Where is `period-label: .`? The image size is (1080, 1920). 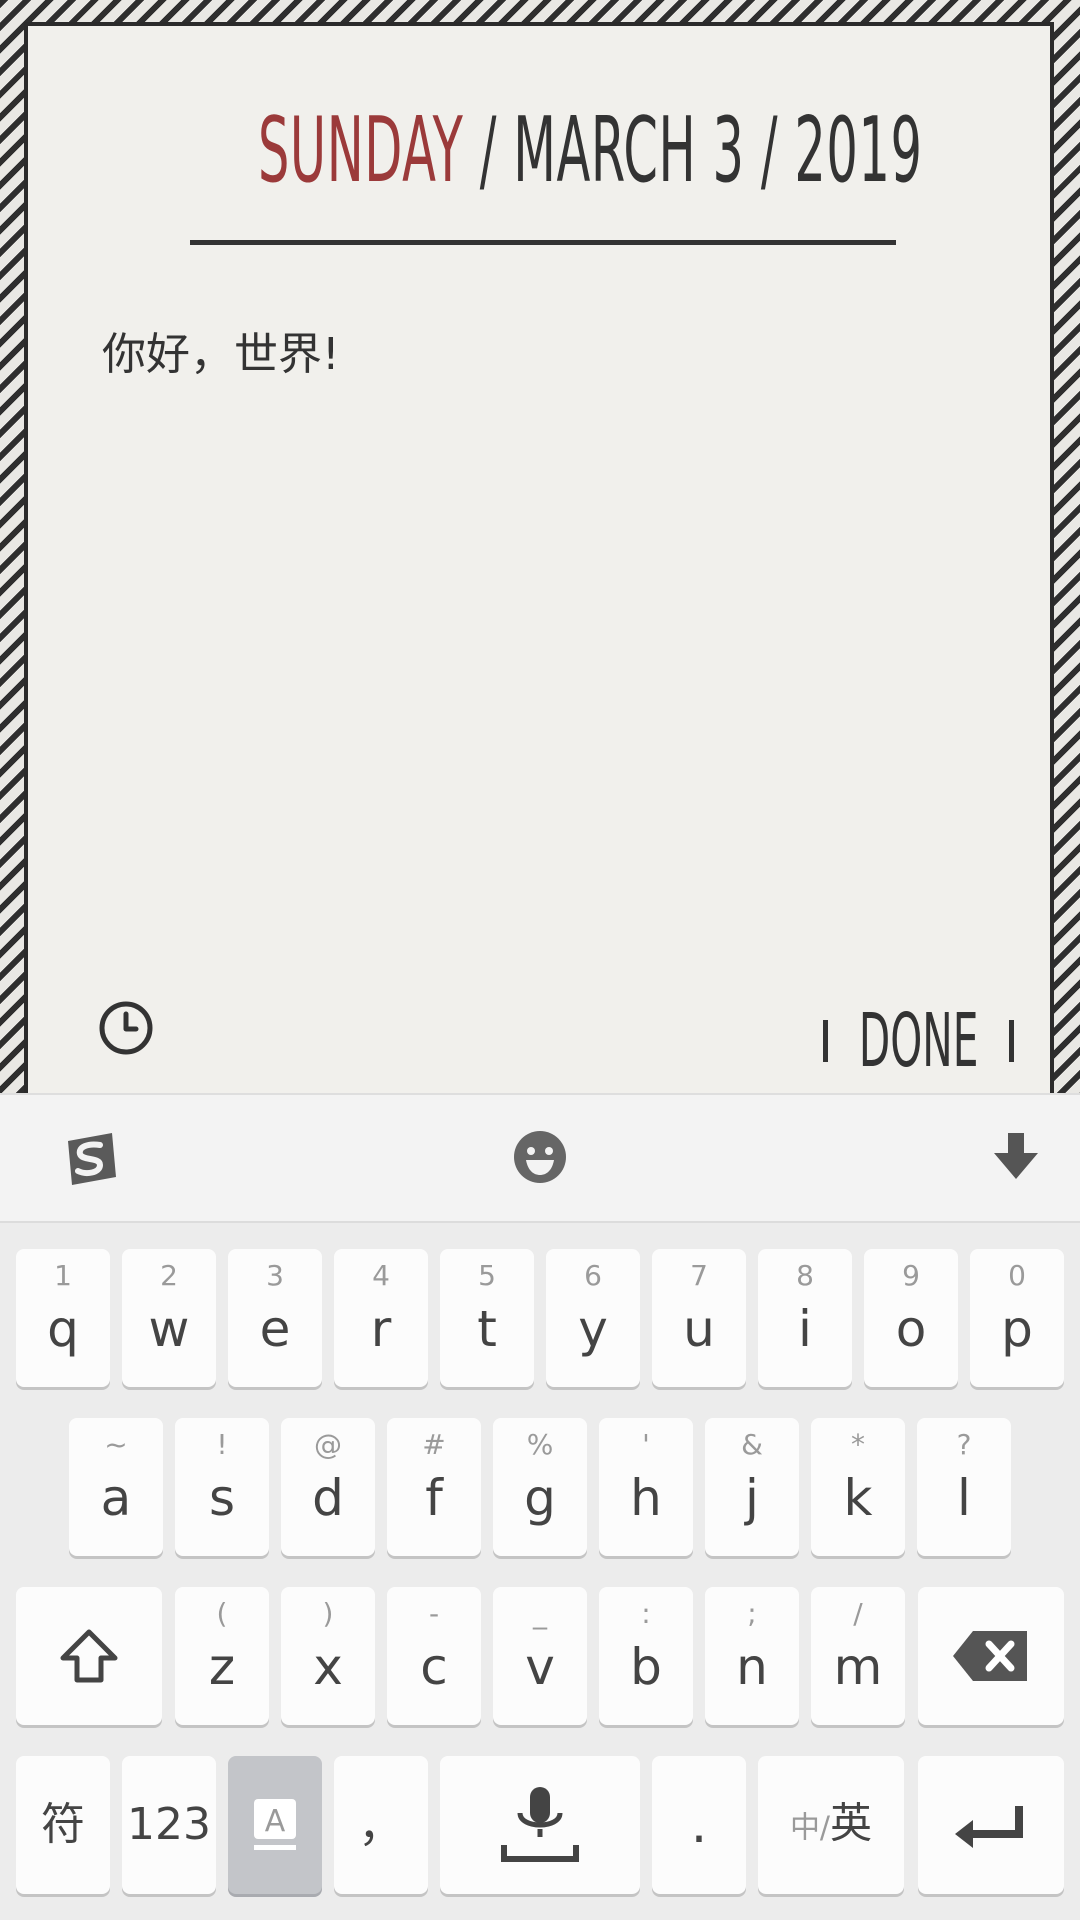 period-label: . is located at coordinates (699, 1825).